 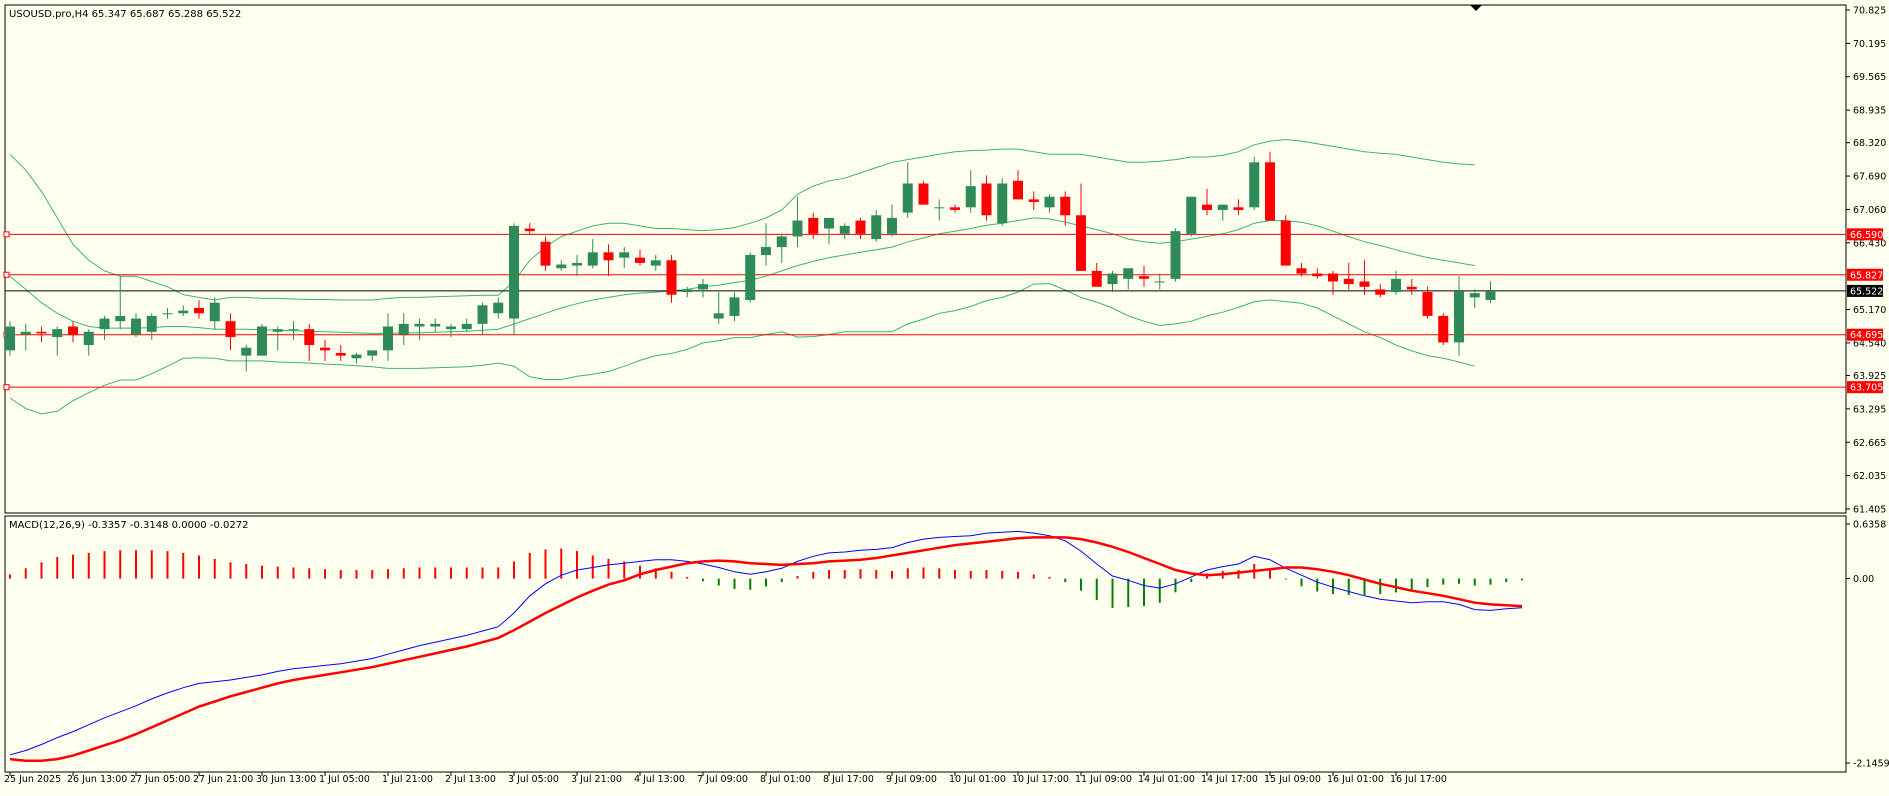 What do you see at coordinates (1869, 11) in the screenshot?
I see `price-tick-label: 70.825` at bounding box center [1869, 11].